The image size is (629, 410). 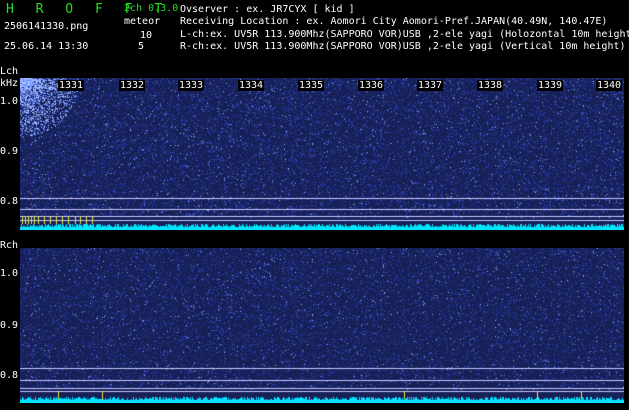 What do you see at coordinates (9, 375) in the screenshot?
I see `rch-ytick: 0.8` at bounding box center [9, 375].